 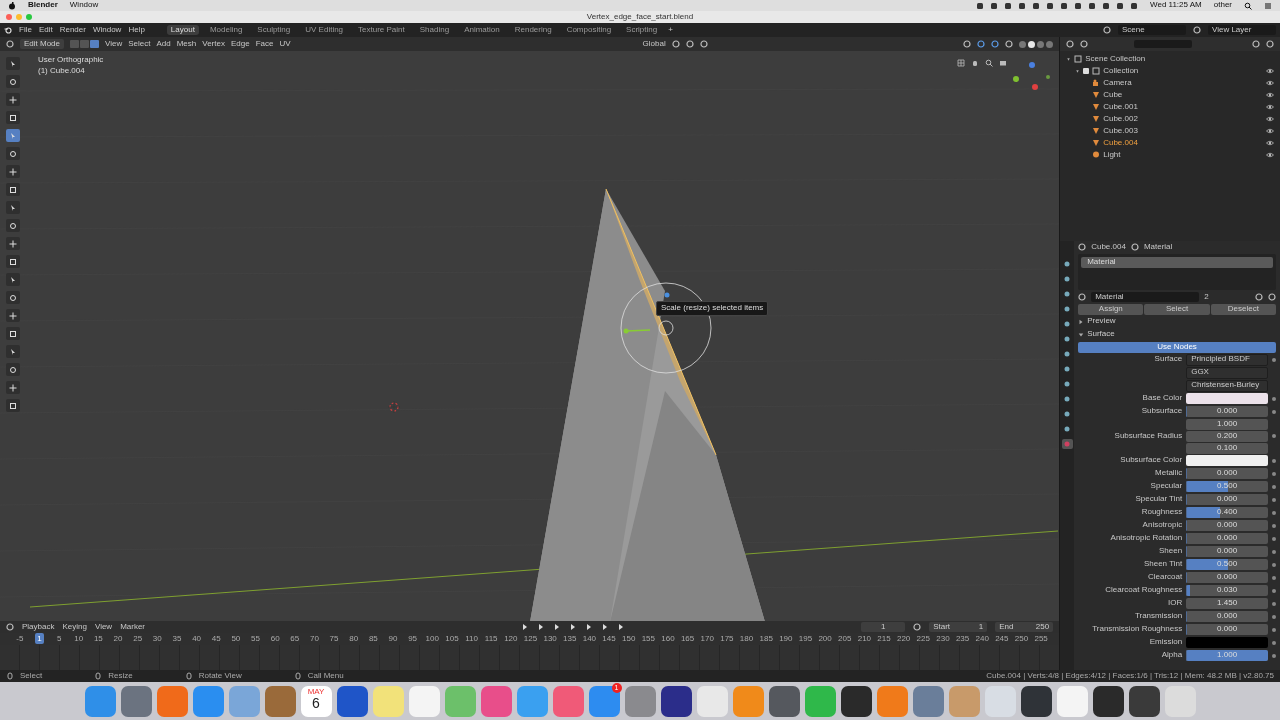 I want to click on blender-logo-icon, so click(x=8, y=30).